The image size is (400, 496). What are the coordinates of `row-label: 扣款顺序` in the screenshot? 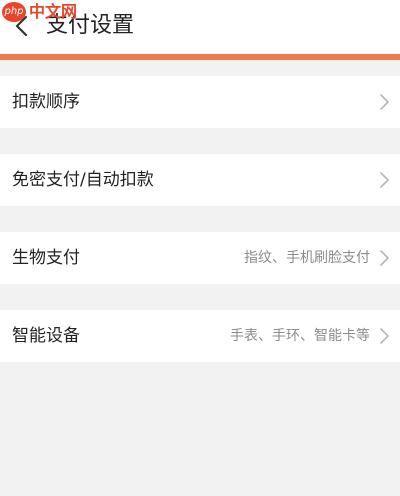 It's located at (46, 102).